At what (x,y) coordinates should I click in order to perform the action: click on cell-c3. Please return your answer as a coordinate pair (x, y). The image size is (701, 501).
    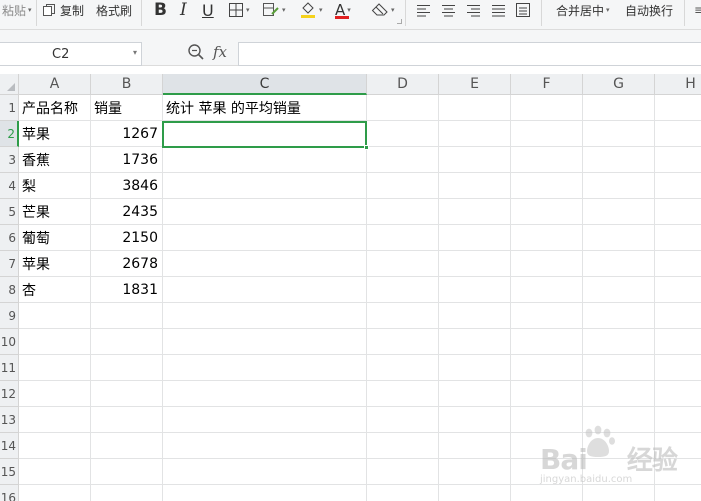
    Looking at the image, I should click on (265, 160).